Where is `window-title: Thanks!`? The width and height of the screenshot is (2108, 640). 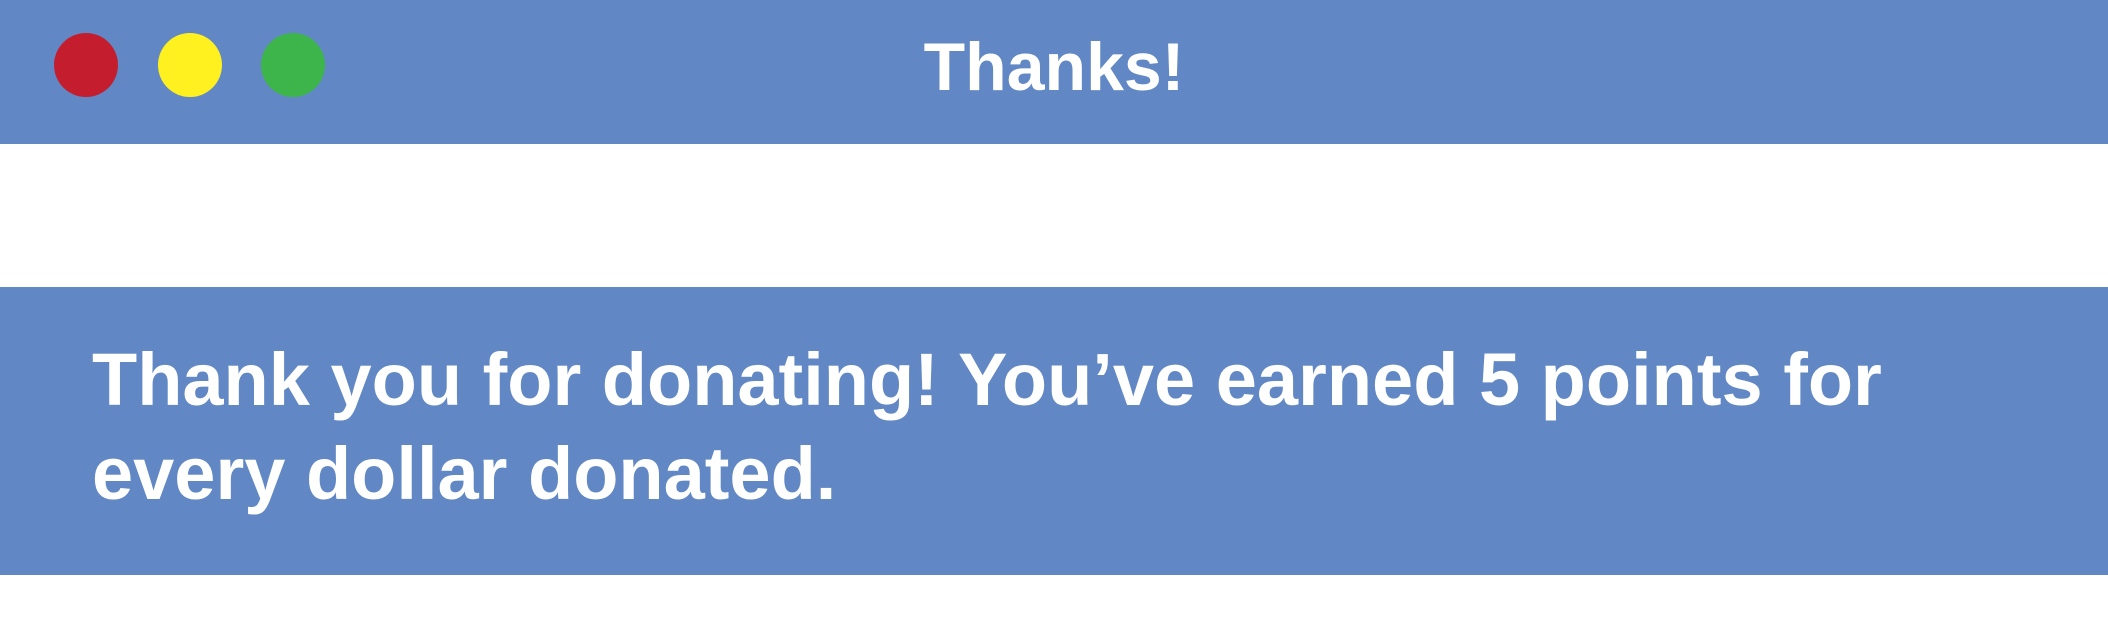
window-title: Thanks! is located at coordinates (1054, 67).